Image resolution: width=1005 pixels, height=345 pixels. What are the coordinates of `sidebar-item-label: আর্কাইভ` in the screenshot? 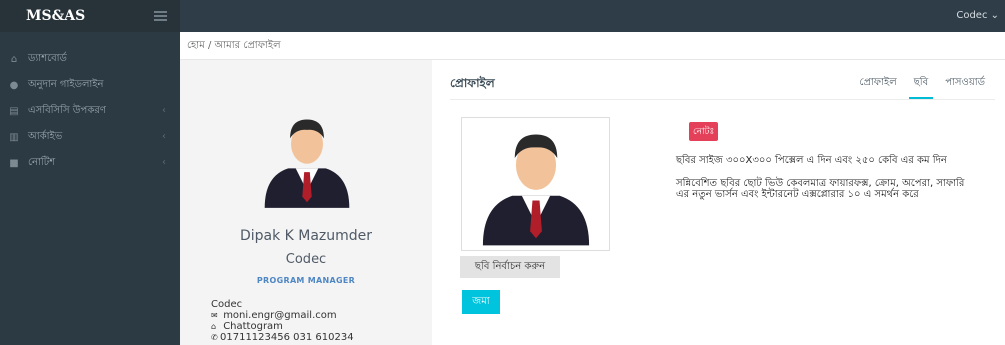 It's located at (45, 136).